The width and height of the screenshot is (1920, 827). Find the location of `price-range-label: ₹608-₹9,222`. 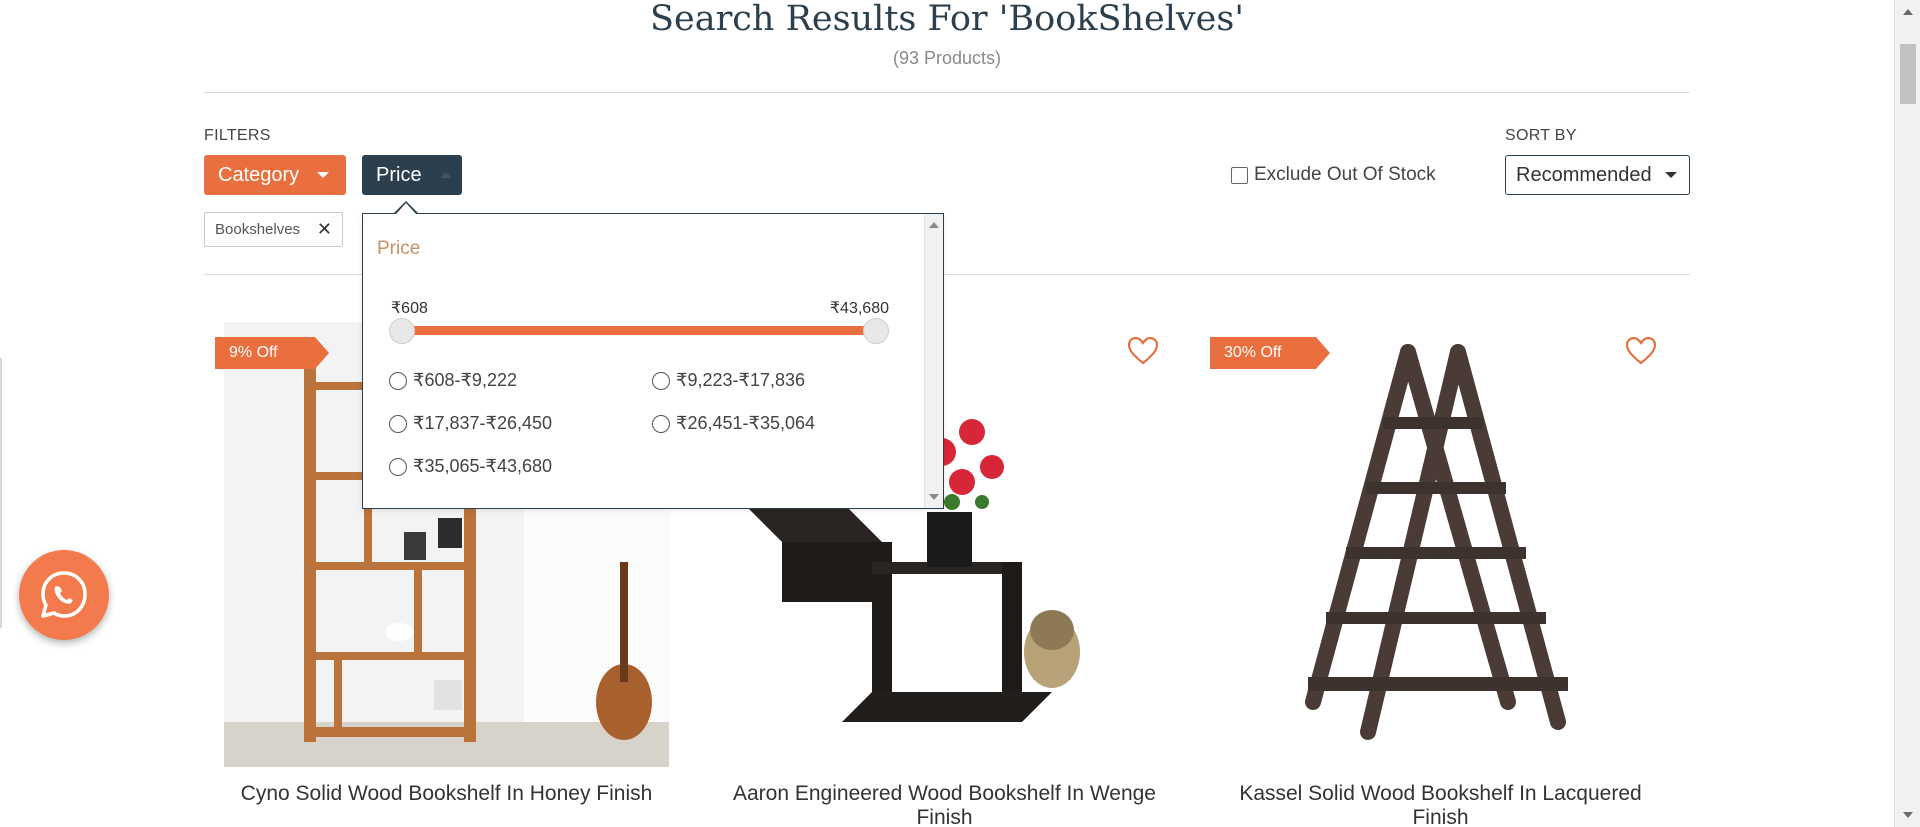

price-range-label: ₹608-₹9,222 is located at coordinates (465, 380).